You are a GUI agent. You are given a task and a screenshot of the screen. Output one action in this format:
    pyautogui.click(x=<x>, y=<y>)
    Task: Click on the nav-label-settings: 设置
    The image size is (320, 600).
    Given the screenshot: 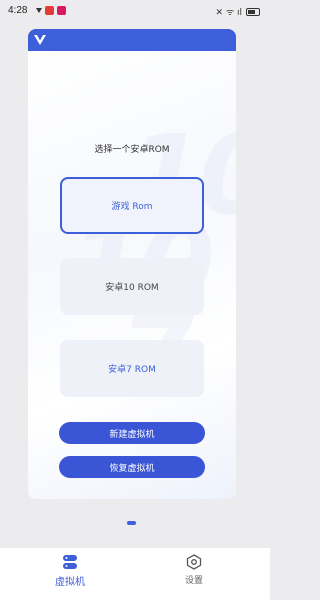 What is the action you would take?
    pyautogui.click(x=193, y=581)
    